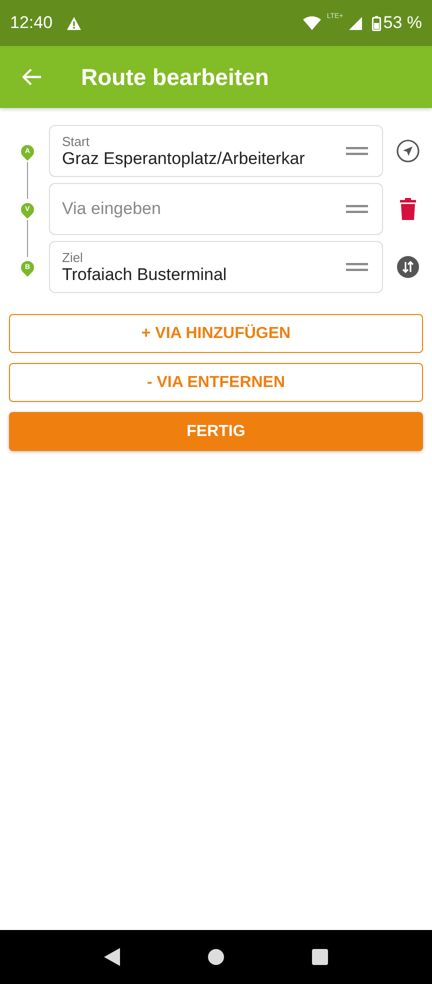 The width and height of the screenshot is (432, 984). I want to click on back-nav-icon, so click(112, 957).